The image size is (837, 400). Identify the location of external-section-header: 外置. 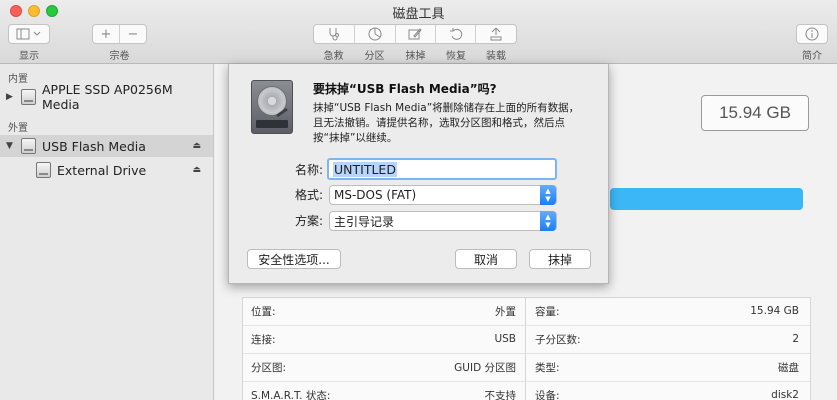
(18, 128).